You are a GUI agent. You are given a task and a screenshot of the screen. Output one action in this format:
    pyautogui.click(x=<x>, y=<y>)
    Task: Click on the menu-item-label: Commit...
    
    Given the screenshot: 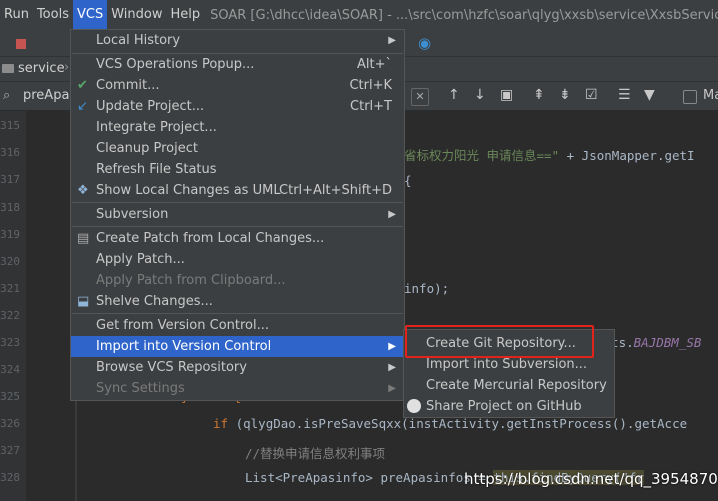 What is the action you would take?
    pyautogui.click(x=128, y=85)
    